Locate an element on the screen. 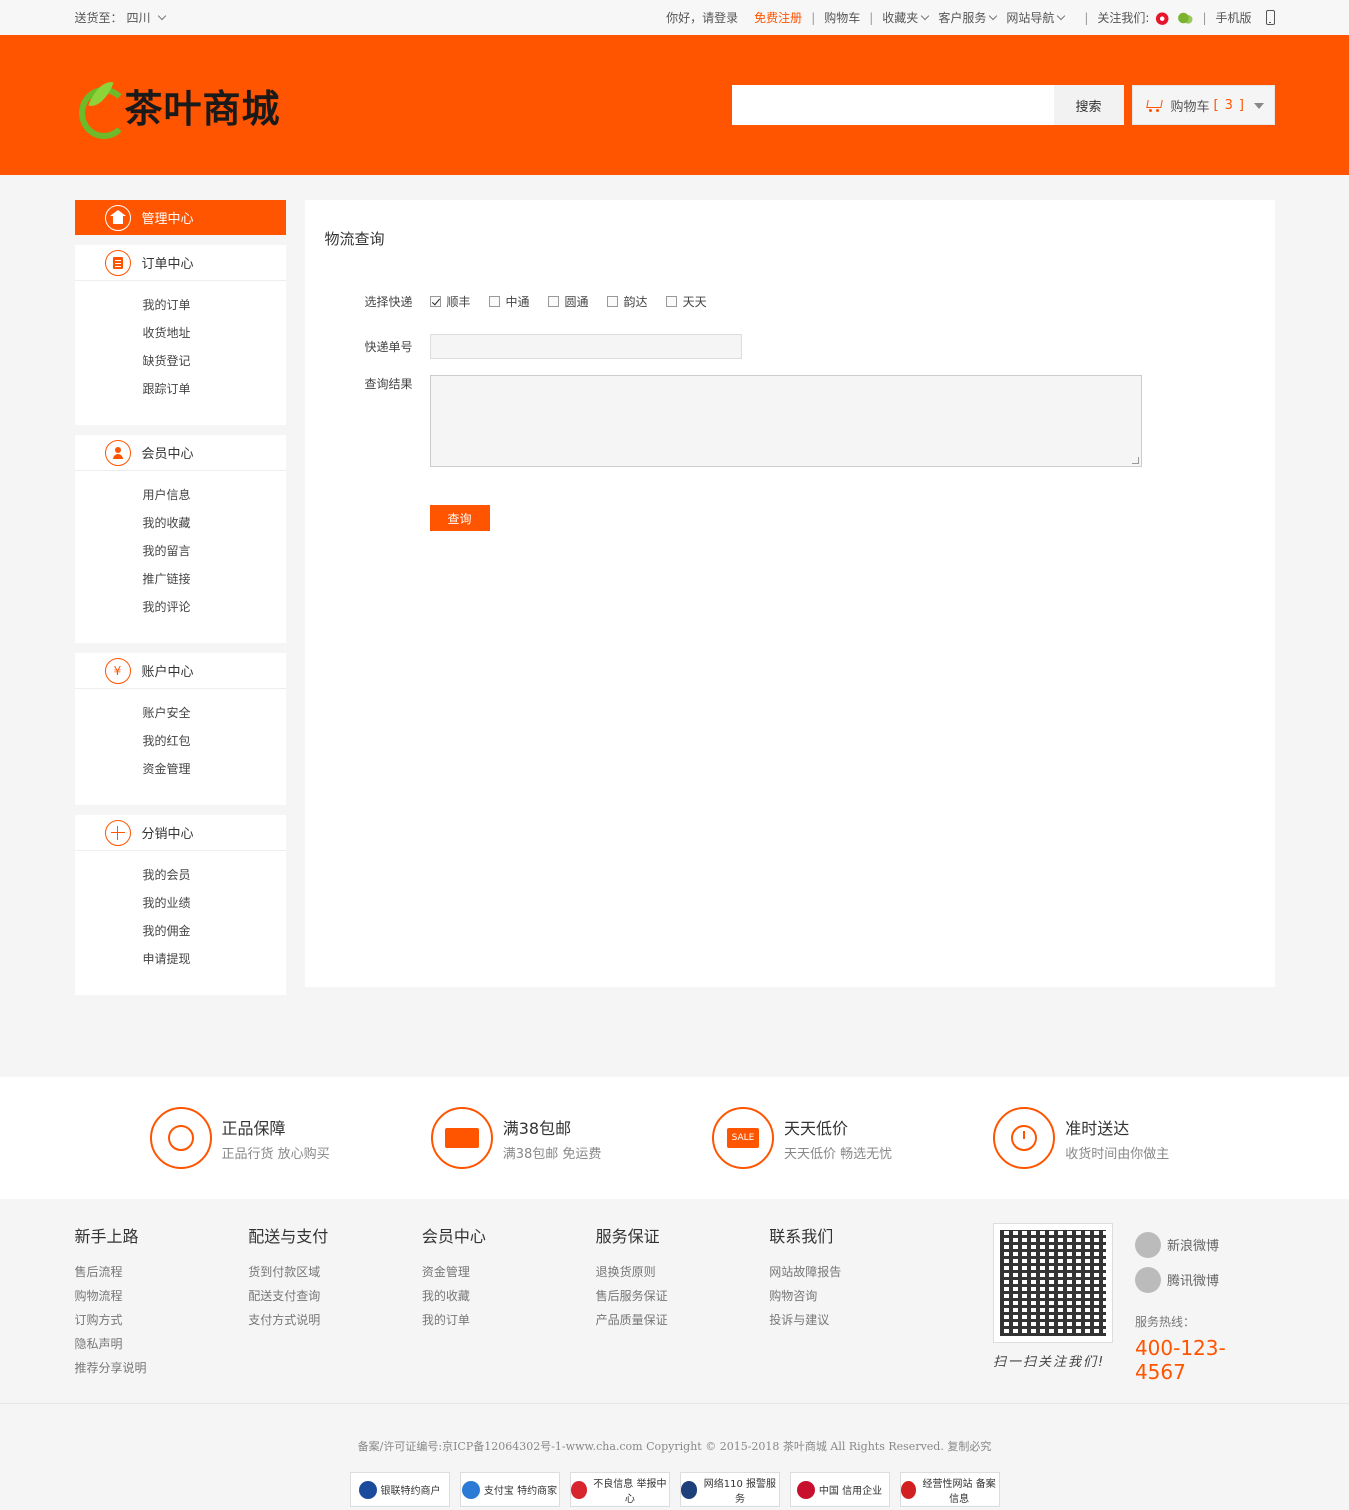 This screenshot has height=1510, width=1349. footer-link: 我的订单 is located at coordinates (509, 1323).